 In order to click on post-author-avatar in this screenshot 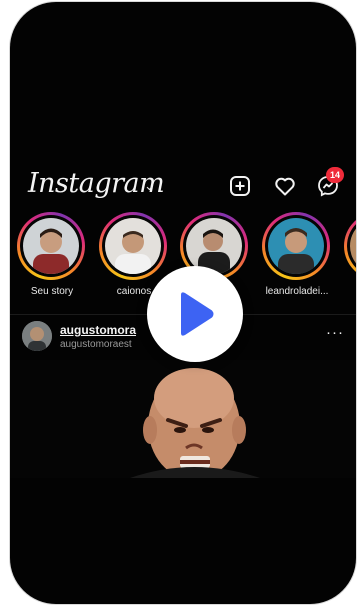, I will do `click(37, 336)`.